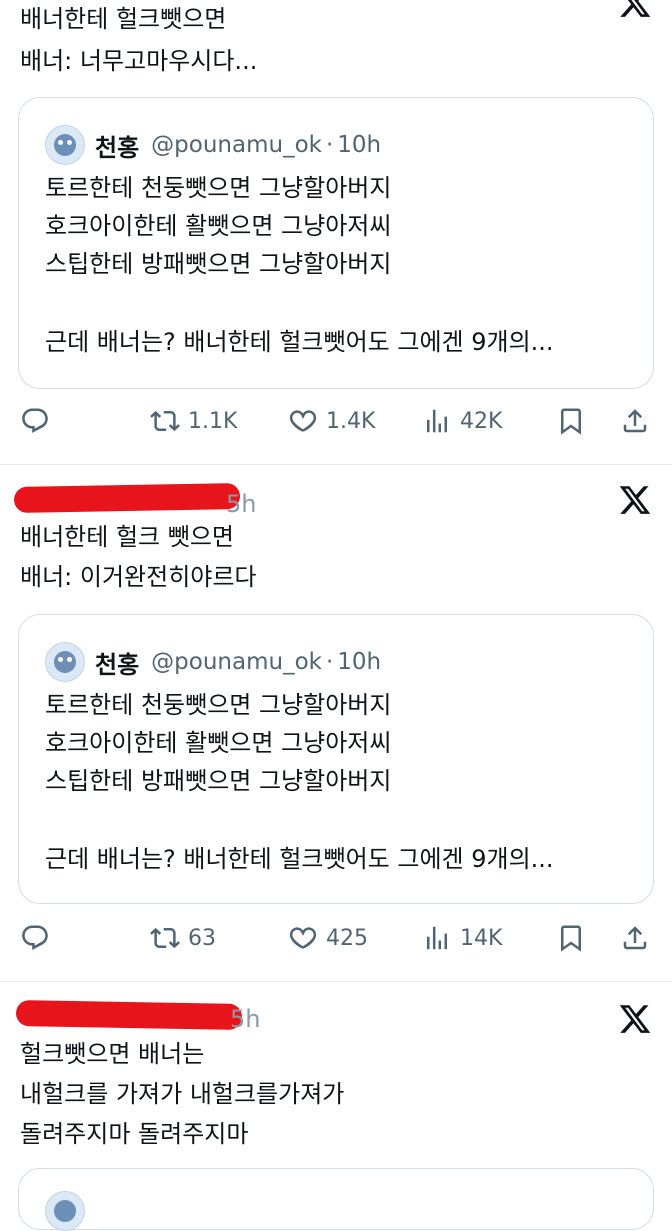  I want to click on views-count: 14K, so click(481, 938).